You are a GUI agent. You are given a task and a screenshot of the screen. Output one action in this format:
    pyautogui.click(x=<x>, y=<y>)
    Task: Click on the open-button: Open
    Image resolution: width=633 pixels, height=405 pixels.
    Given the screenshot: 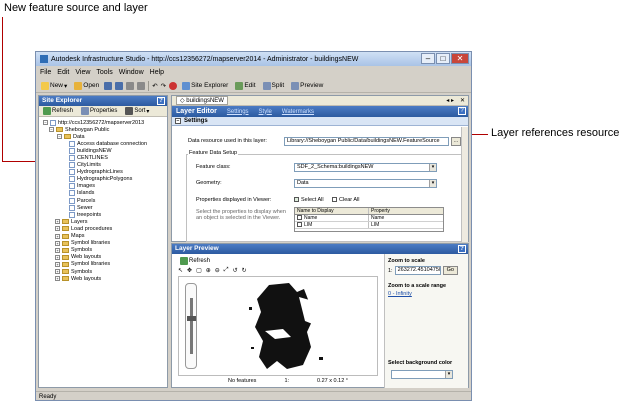 What is the action you would take?
    pyautogui.click(x=86, y=85)
    